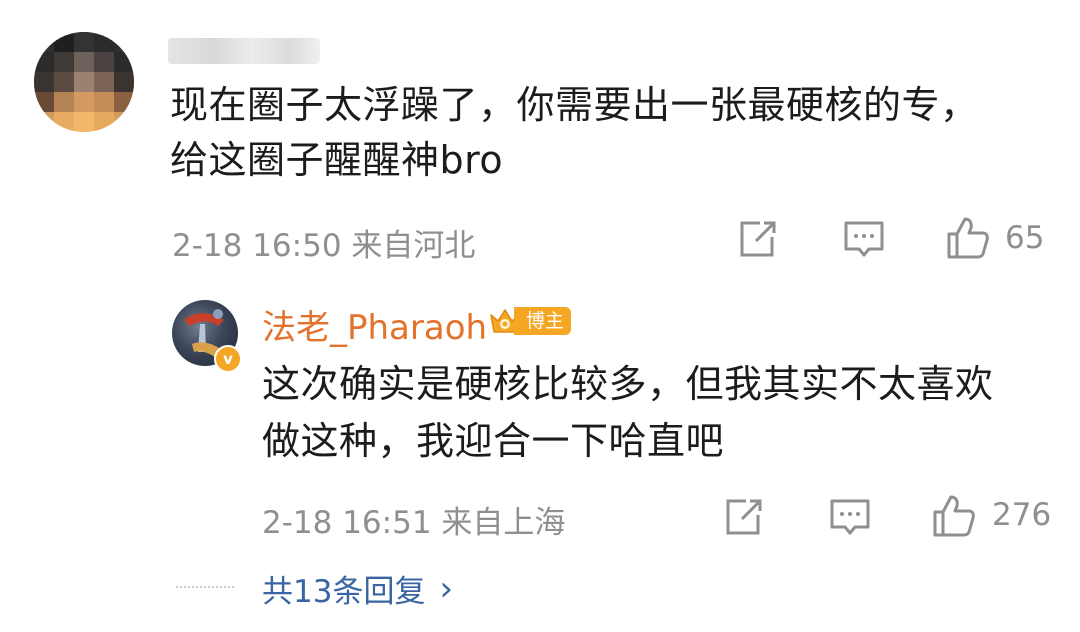 The image size is (1080, 632). I want to click on commenter-name-blurred, so click(244, 51).